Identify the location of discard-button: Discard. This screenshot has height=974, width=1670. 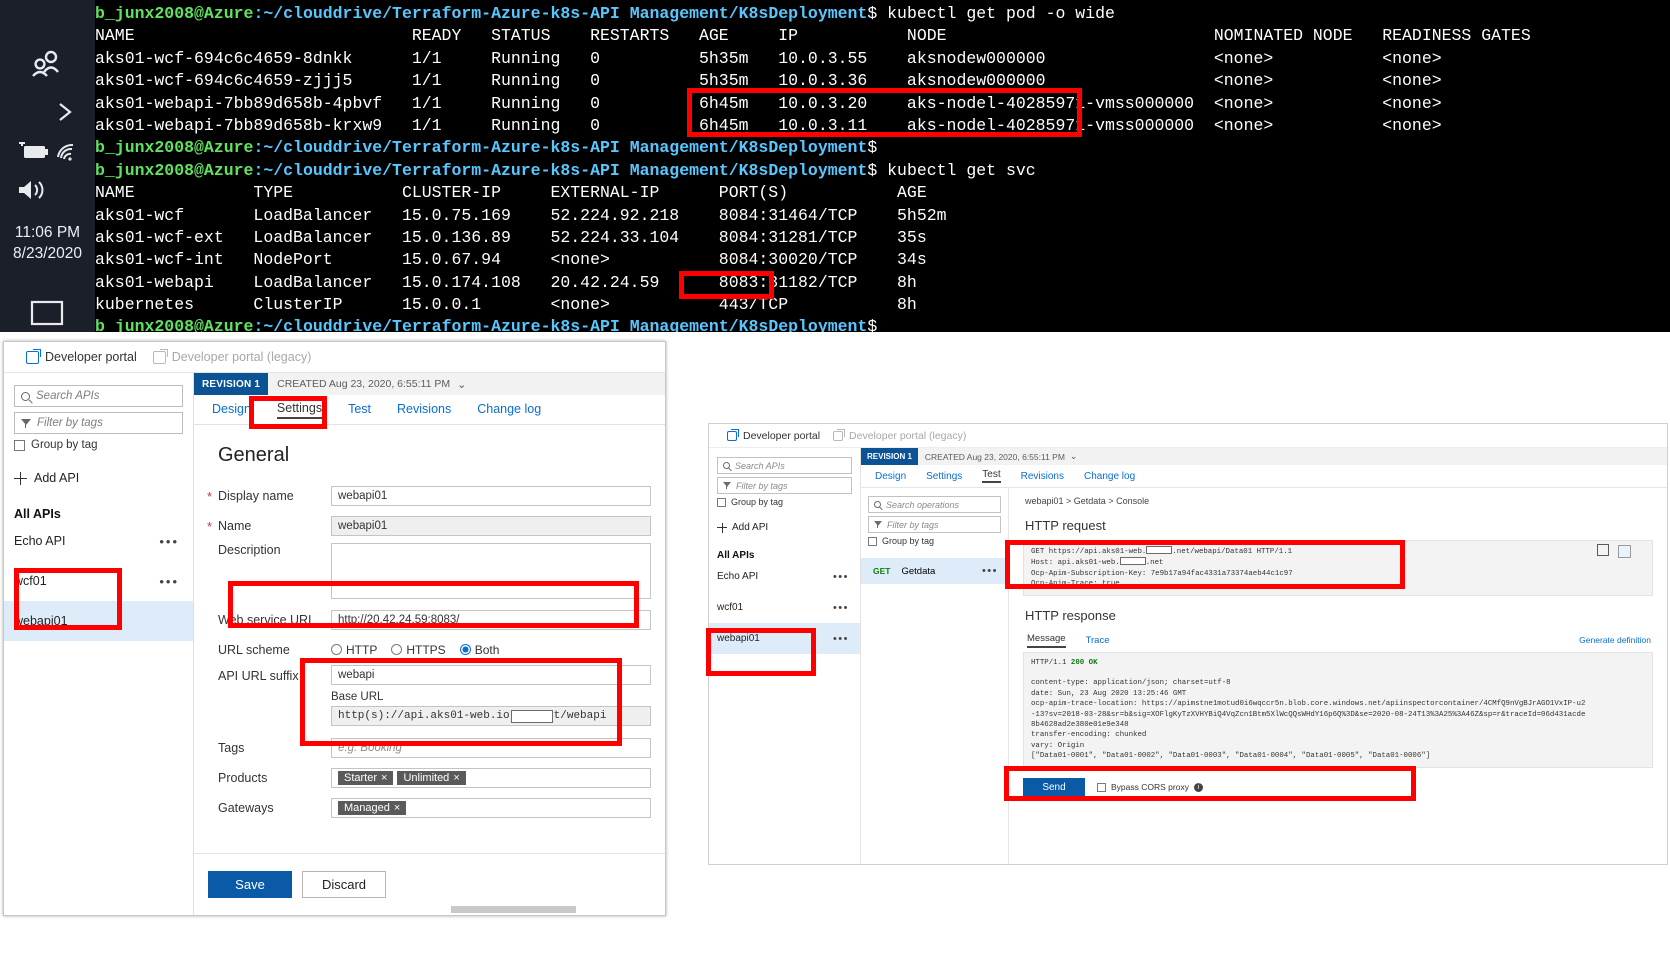
(344, 884).